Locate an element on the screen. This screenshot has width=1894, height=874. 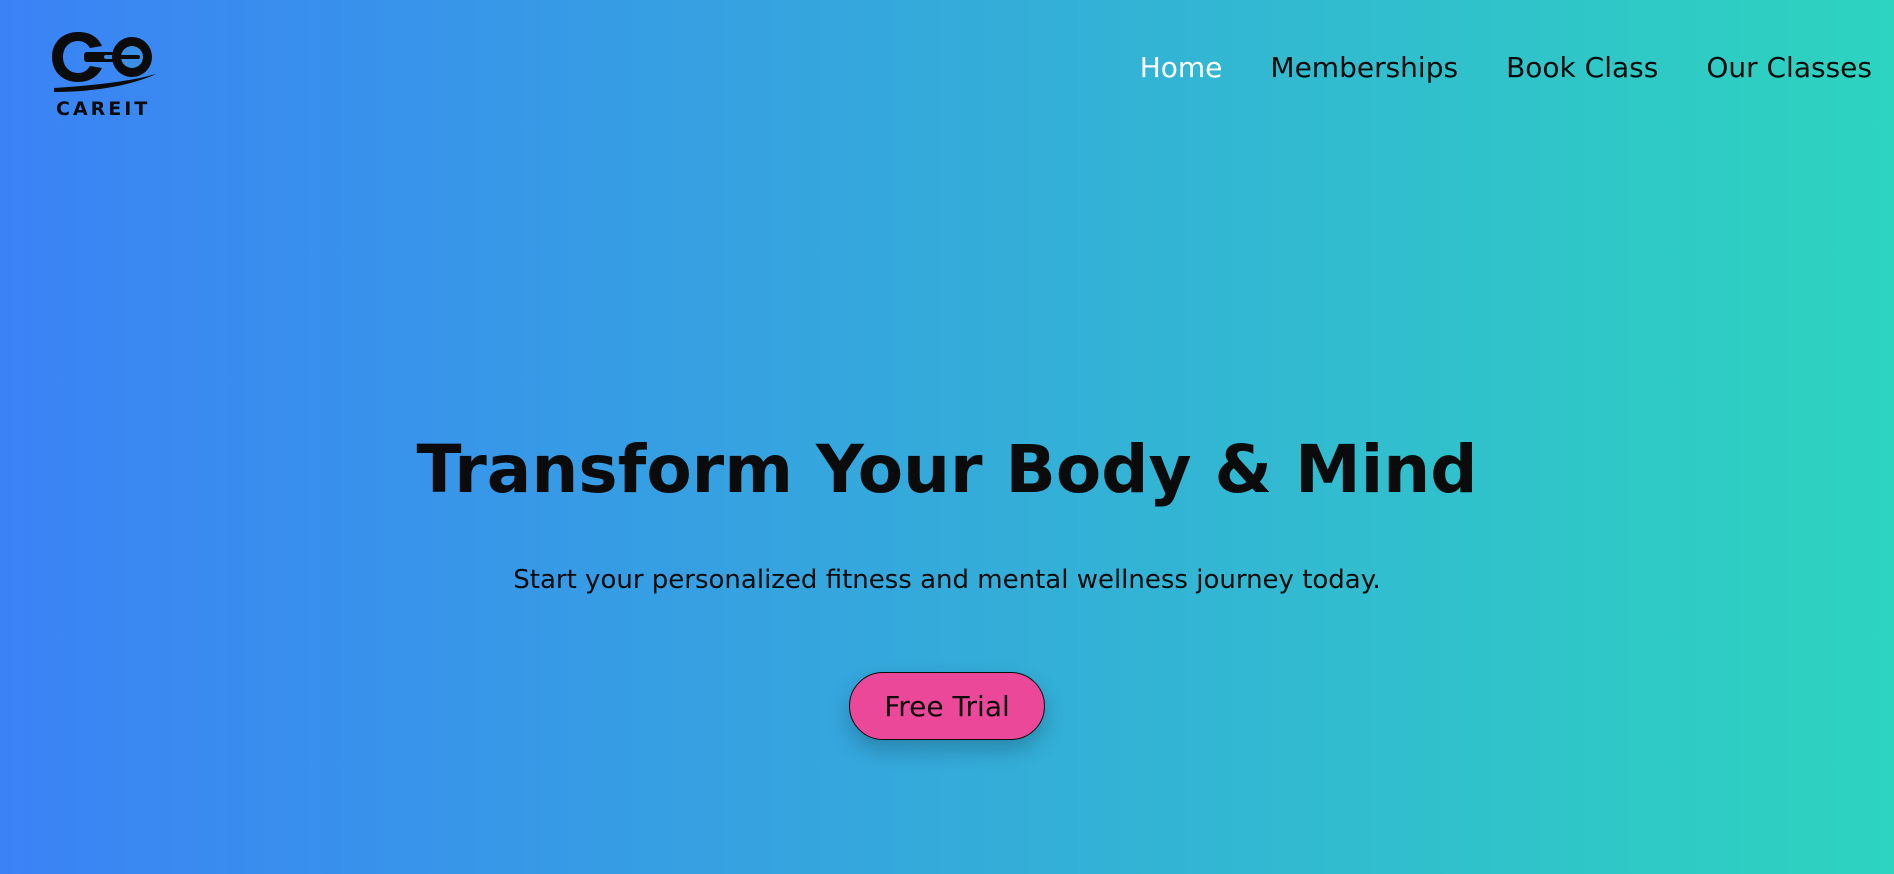
nav-book-class: Book Class is located at coordinates (1582, 68).